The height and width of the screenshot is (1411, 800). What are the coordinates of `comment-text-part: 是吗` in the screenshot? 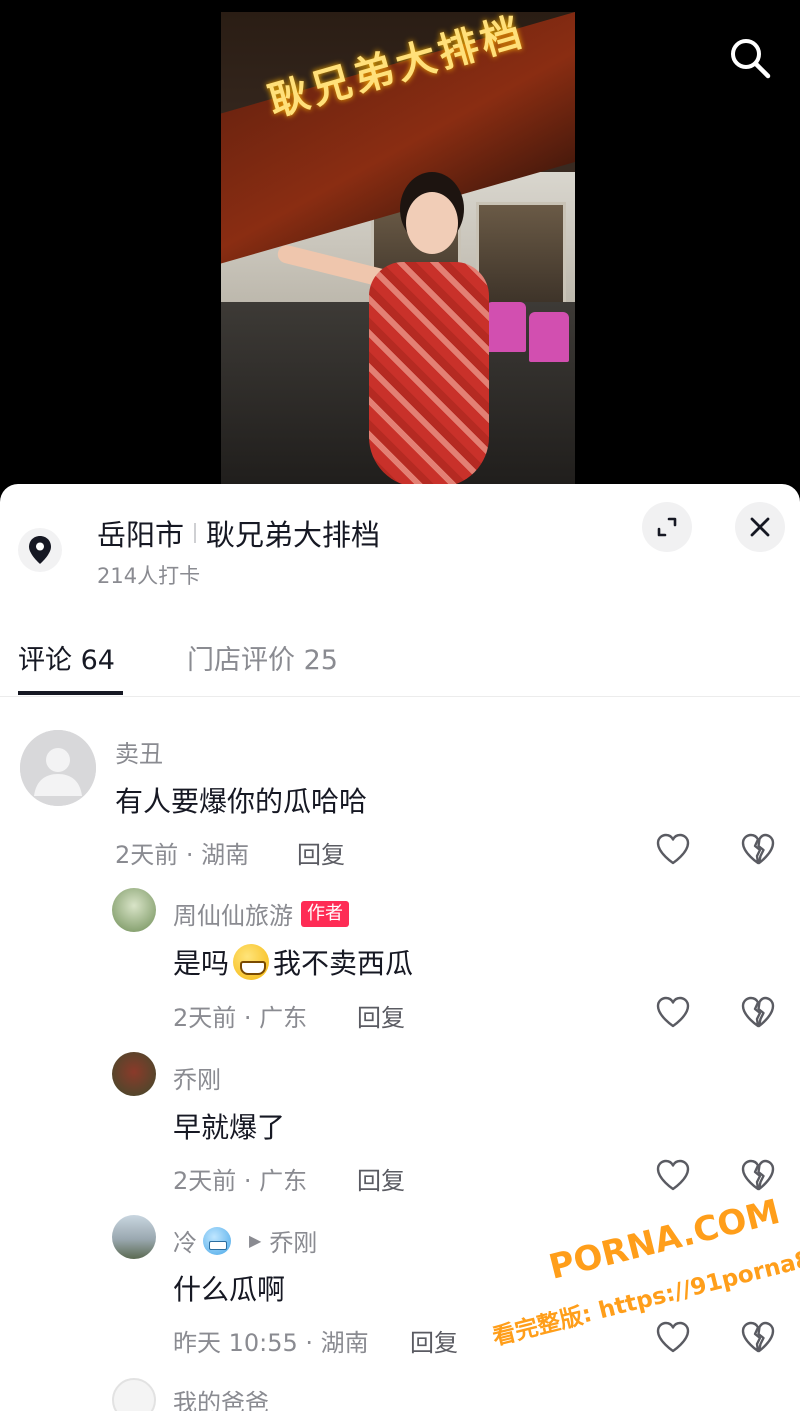 It's located at (201, 963).